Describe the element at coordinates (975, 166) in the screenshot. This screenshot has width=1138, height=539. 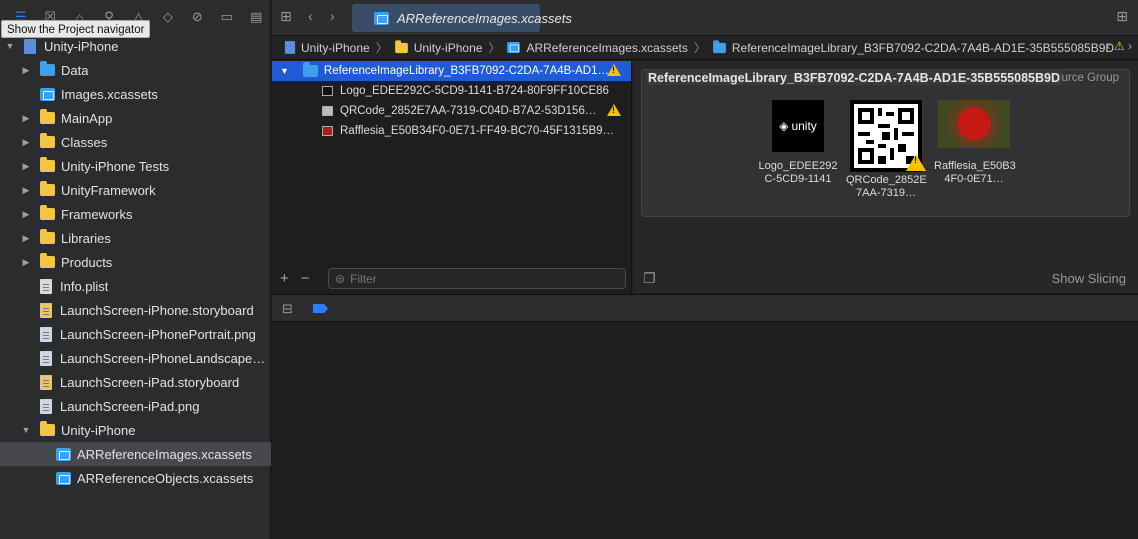
I see `image-caption-line1: Rafflesia_E50B3` at that location.